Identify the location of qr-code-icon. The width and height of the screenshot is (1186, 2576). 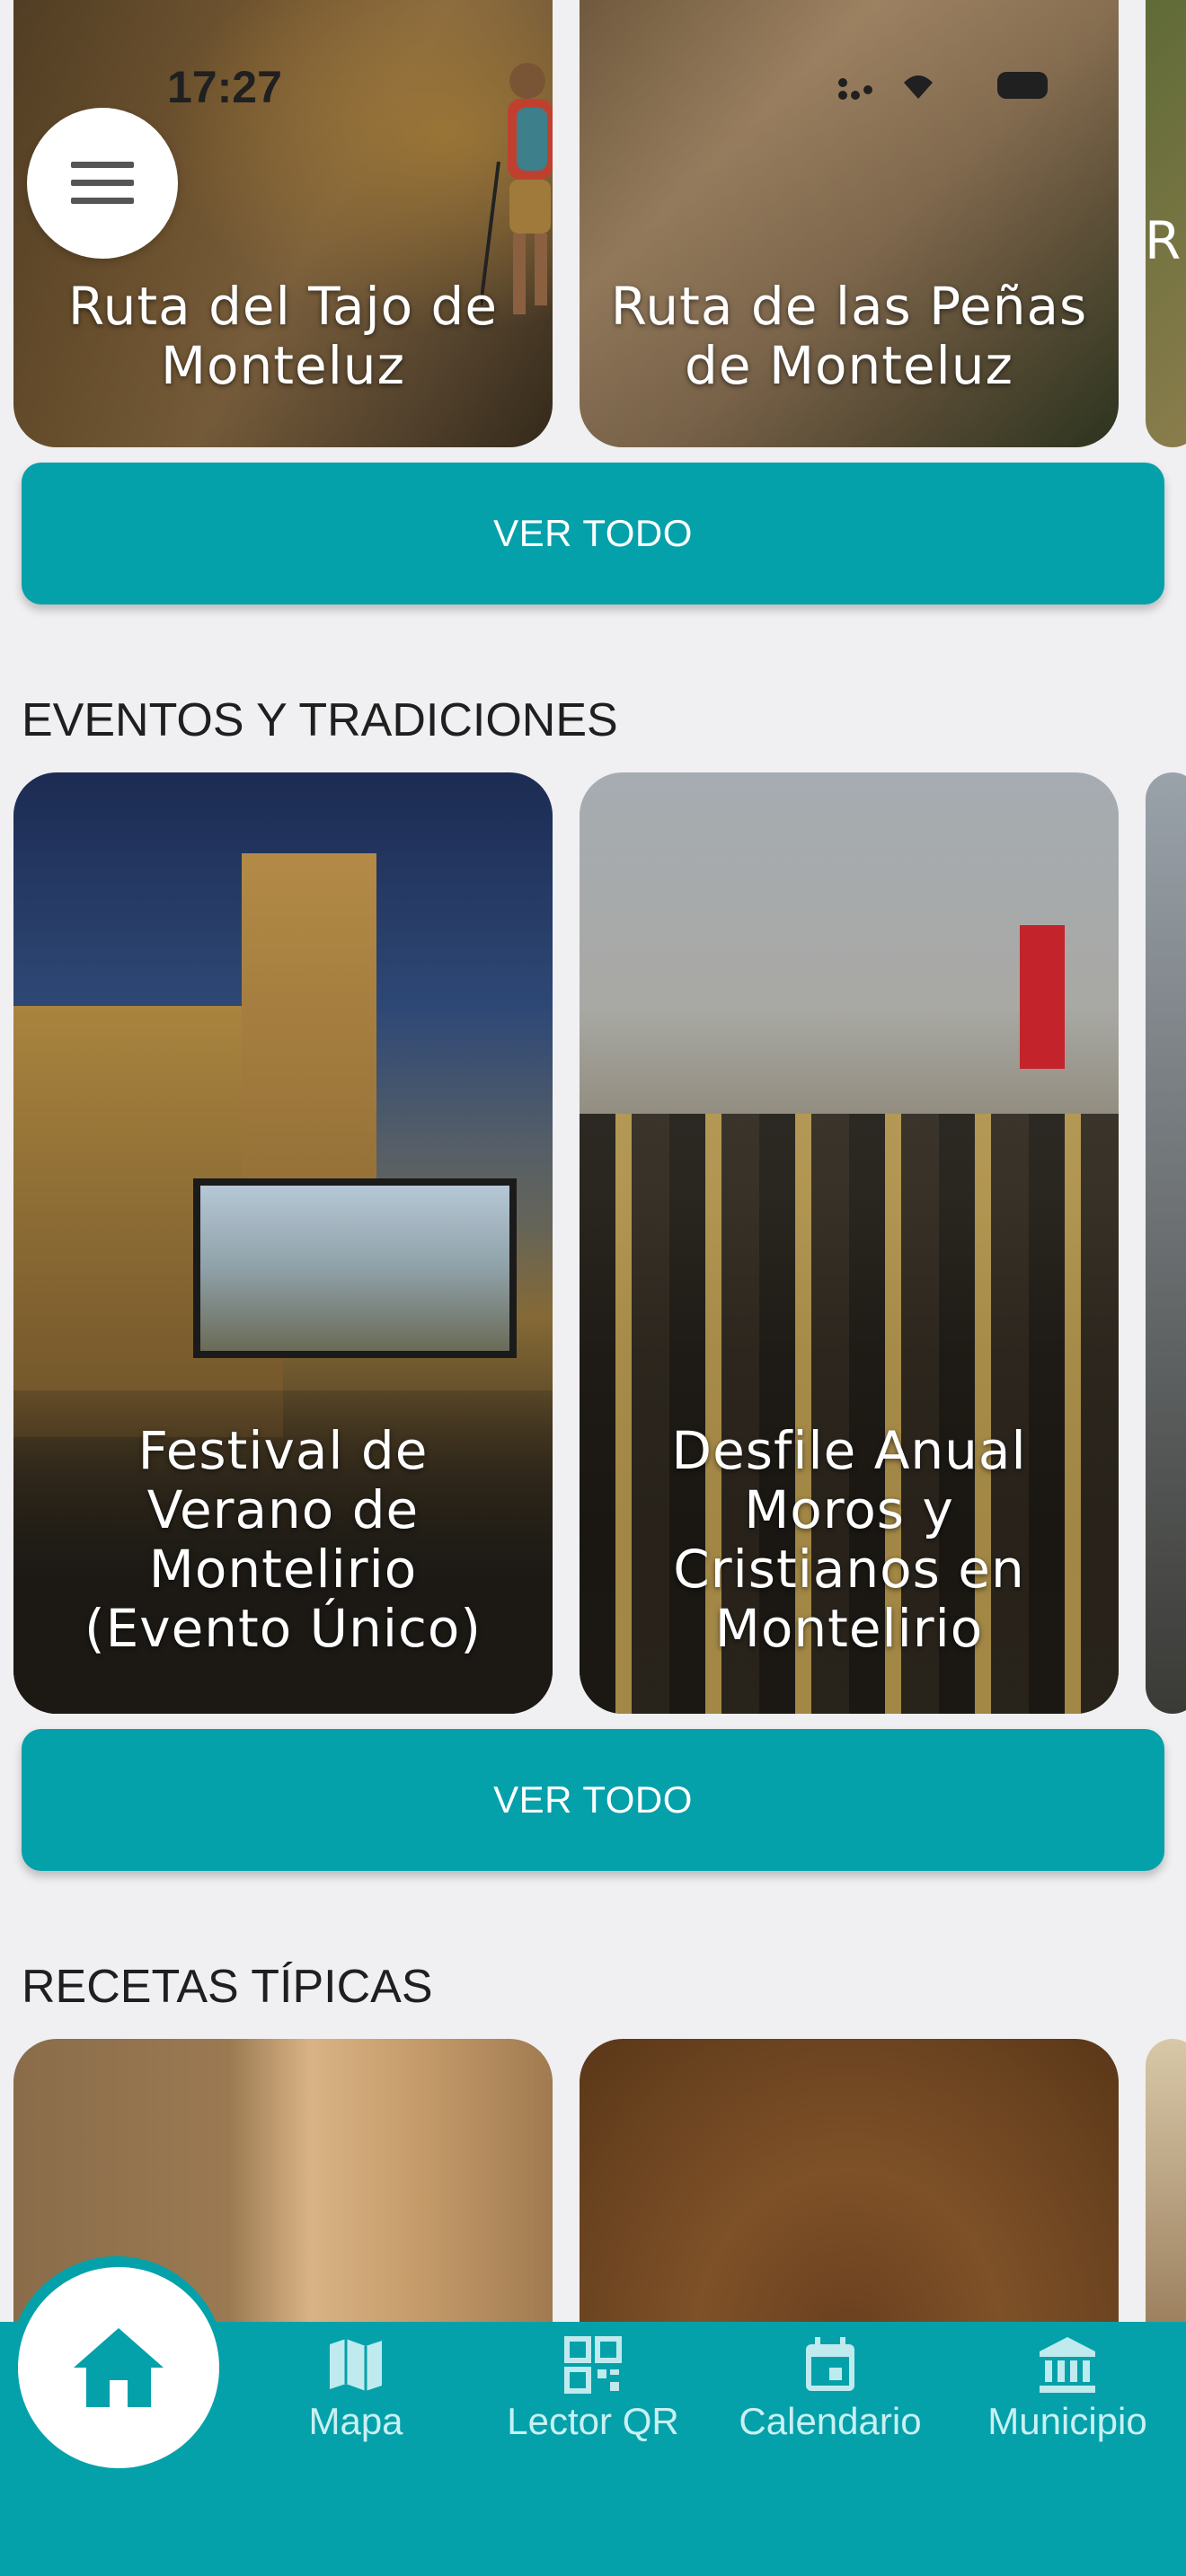
(593, 2365).